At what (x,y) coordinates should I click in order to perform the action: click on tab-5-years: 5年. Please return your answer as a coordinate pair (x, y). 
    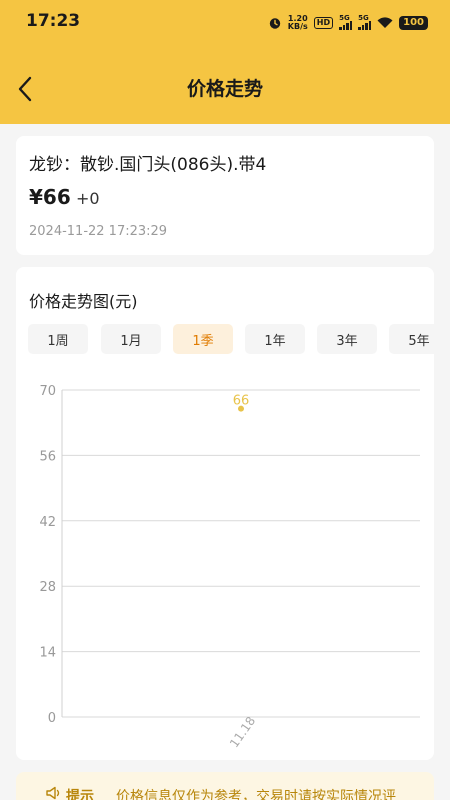
    Looking at the image, I should click on (411, 339).